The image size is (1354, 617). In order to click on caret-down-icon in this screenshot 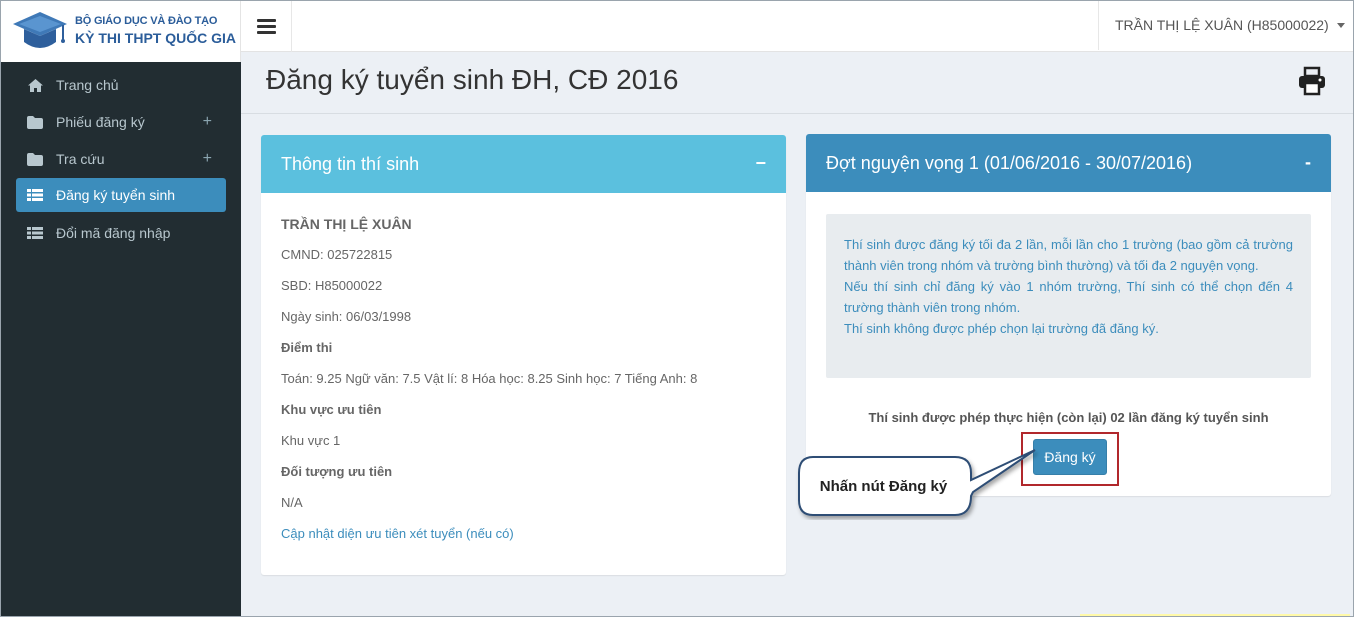, I will do `click(1340, 25)`.